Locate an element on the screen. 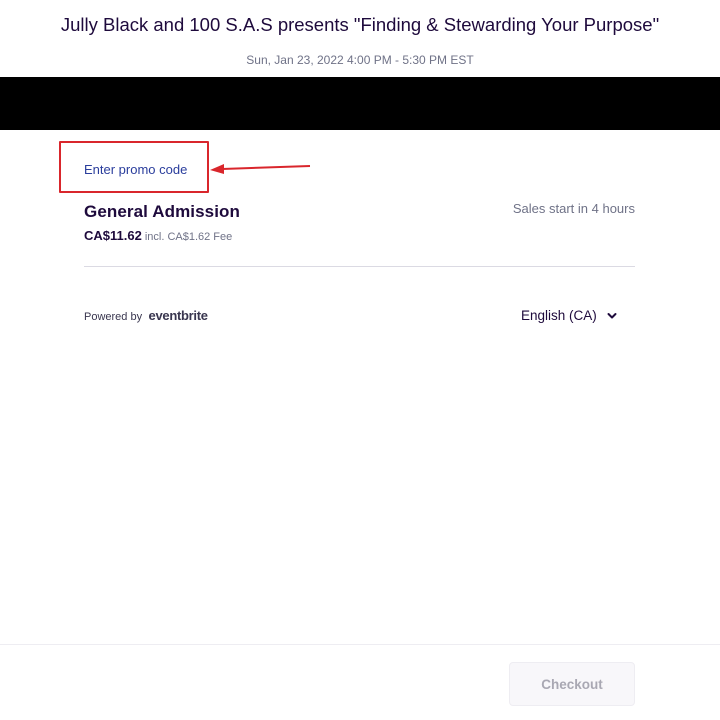 The width and height of the screenshot is (720, 720). language-selector: English (CA) is located at coordinates (569, 317).